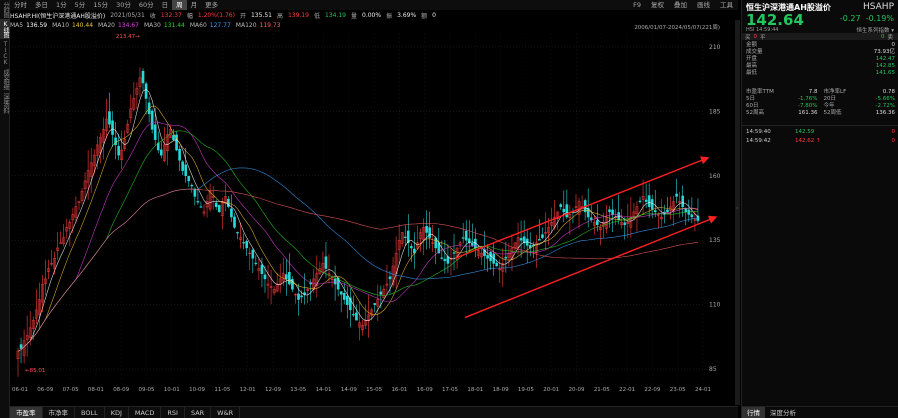 The height and width of the screenshot is (418, 898). Describe the element at coordinates (270, 25) in the screenshot. I see `ma-value-5: 119.73` at that location.